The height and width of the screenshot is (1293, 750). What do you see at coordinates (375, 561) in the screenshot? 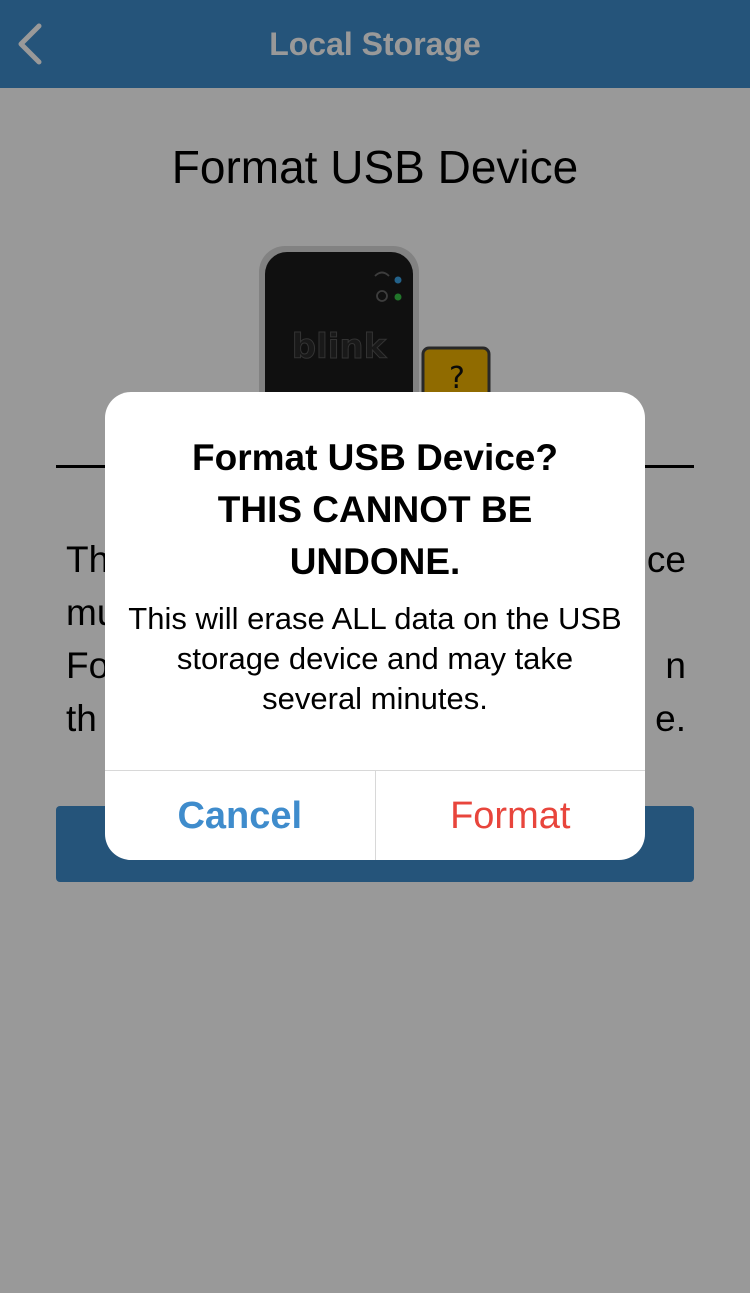
I see `dialog-title-line: UNDONE.` at bounding box center [375, 561].